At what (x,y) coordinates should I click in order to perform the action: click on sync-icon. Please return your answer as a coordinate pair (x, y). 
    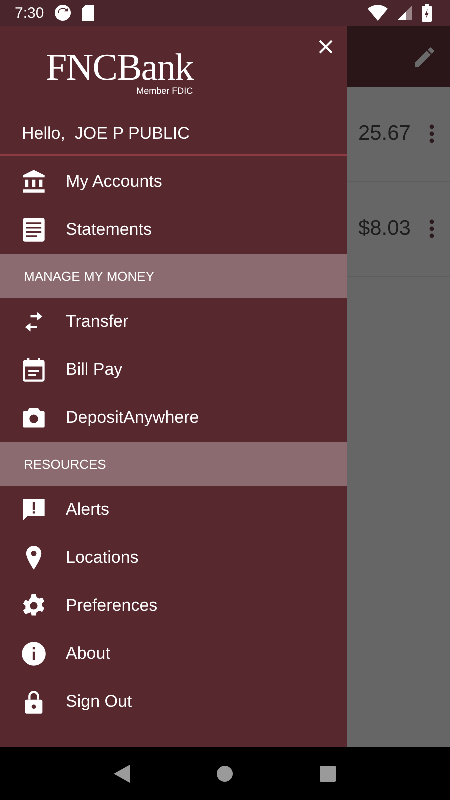
    Looking at the image, I should click on (63, 13).